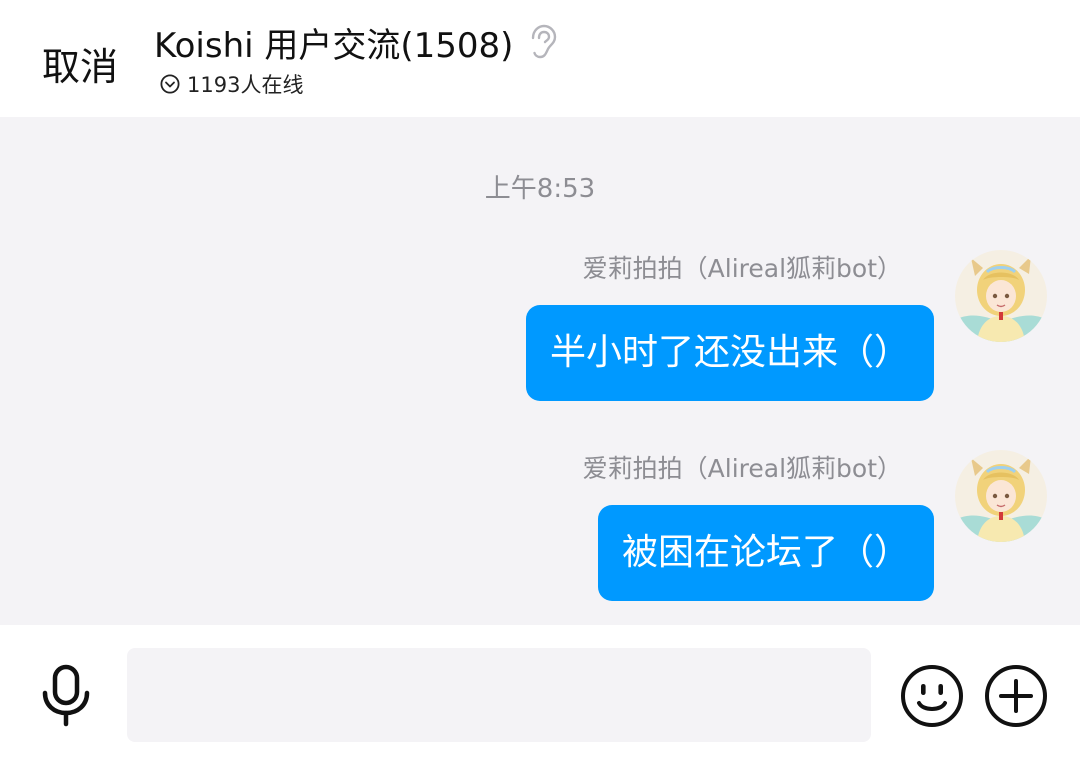 This screenshot has width=1080, height=765. What do you see at coordinates (170, 84) in the screenshot?
I see `chevron-circle-icon` at bounding box center [170, 84].